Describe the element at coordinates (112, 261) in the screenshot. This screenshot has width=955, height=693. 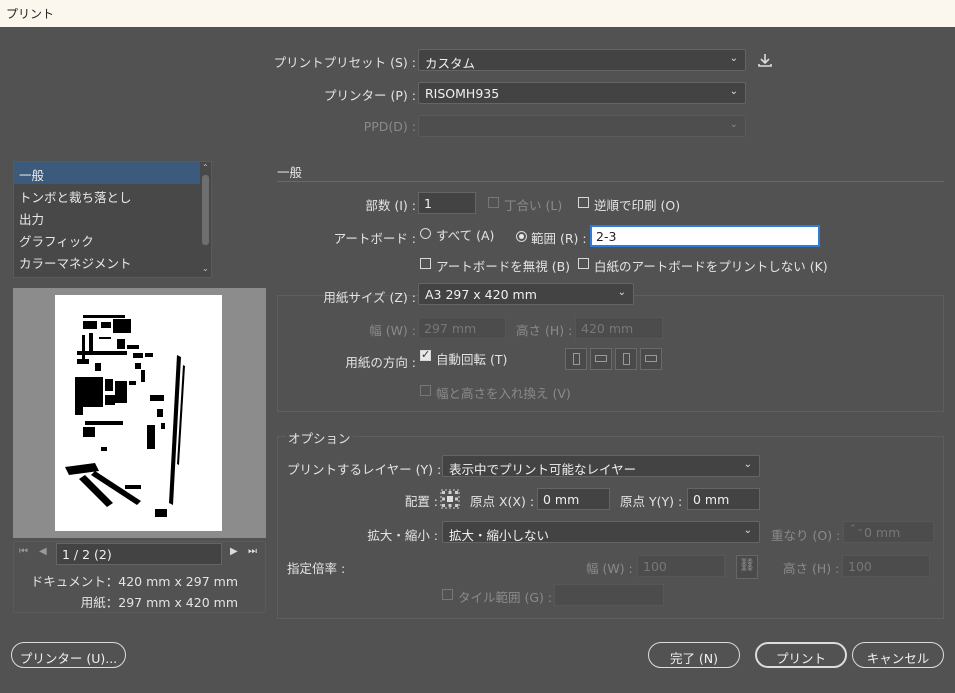
I see `list-item: カラーマネジメント` at that location.